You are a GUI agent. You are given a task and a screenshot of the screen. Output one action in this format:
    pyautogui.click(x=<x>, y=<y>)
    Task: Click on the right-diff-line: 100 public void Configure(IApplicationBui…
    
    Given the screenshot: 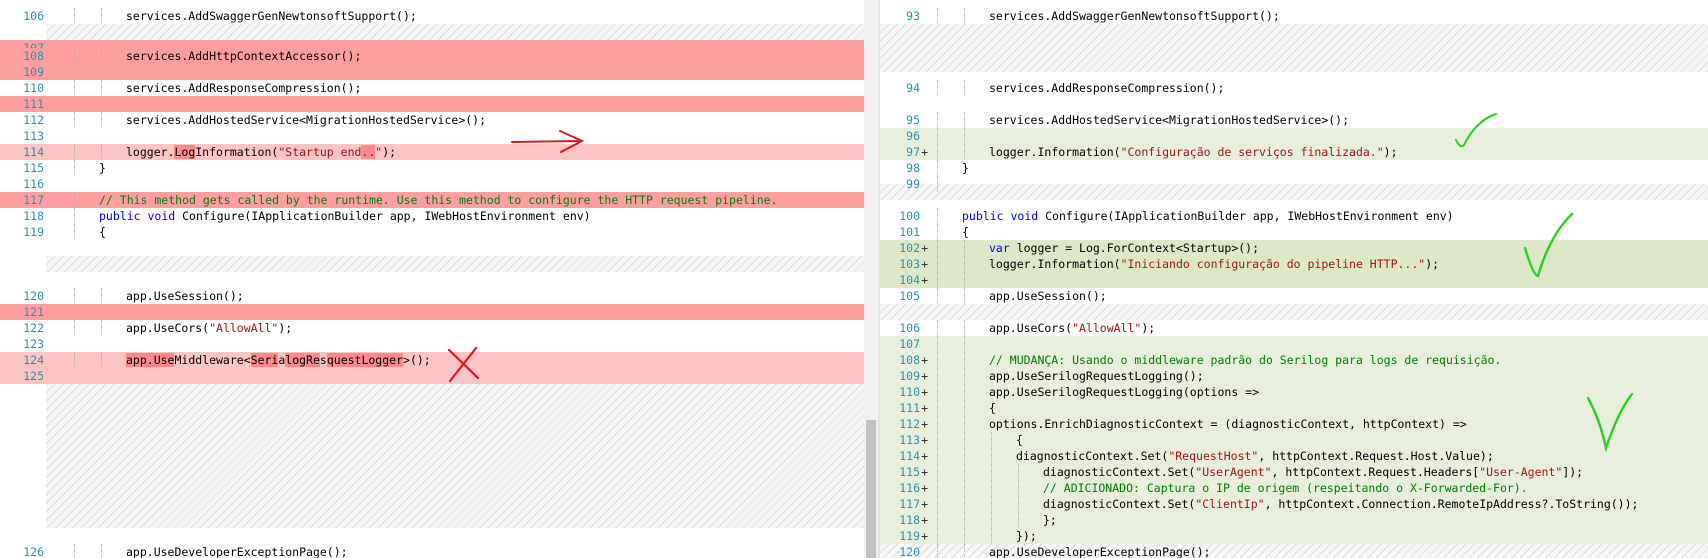 What is the action you would take?
    pyautogui.click(x=1294, y=216)
    